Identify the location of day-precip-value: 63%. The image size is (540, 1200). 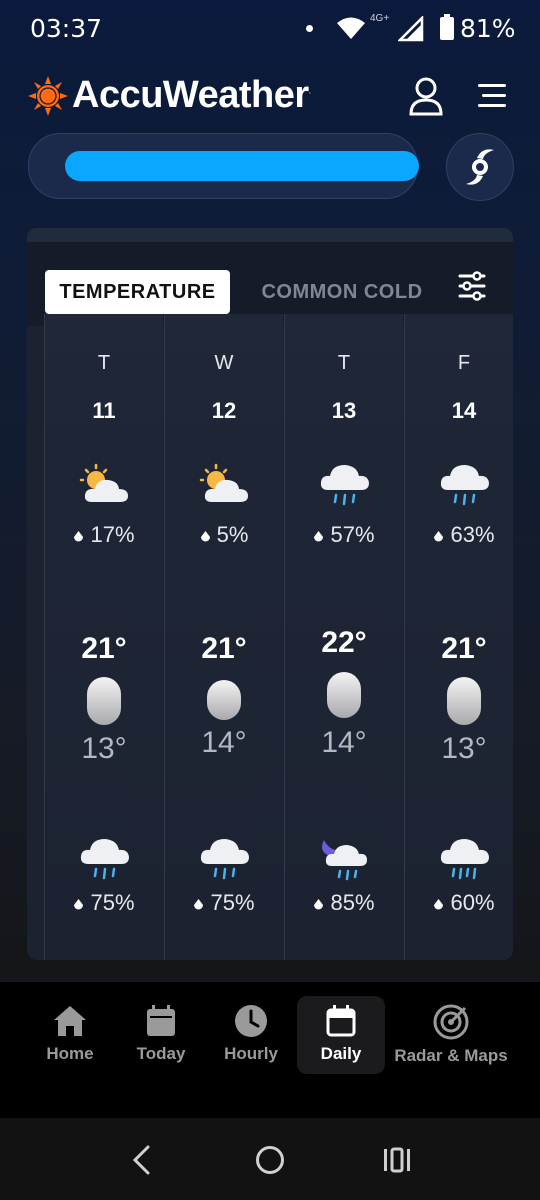
(472, 534).